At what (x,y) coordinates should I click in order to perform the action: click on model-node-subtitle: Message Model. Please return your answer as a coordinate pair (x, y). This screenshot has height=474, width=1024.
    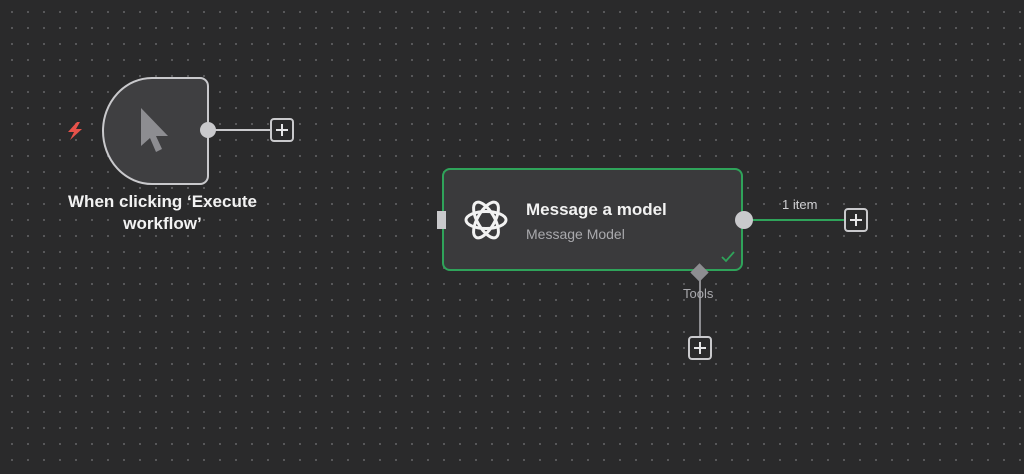
    Looking at the image, I should click on (575, 234).